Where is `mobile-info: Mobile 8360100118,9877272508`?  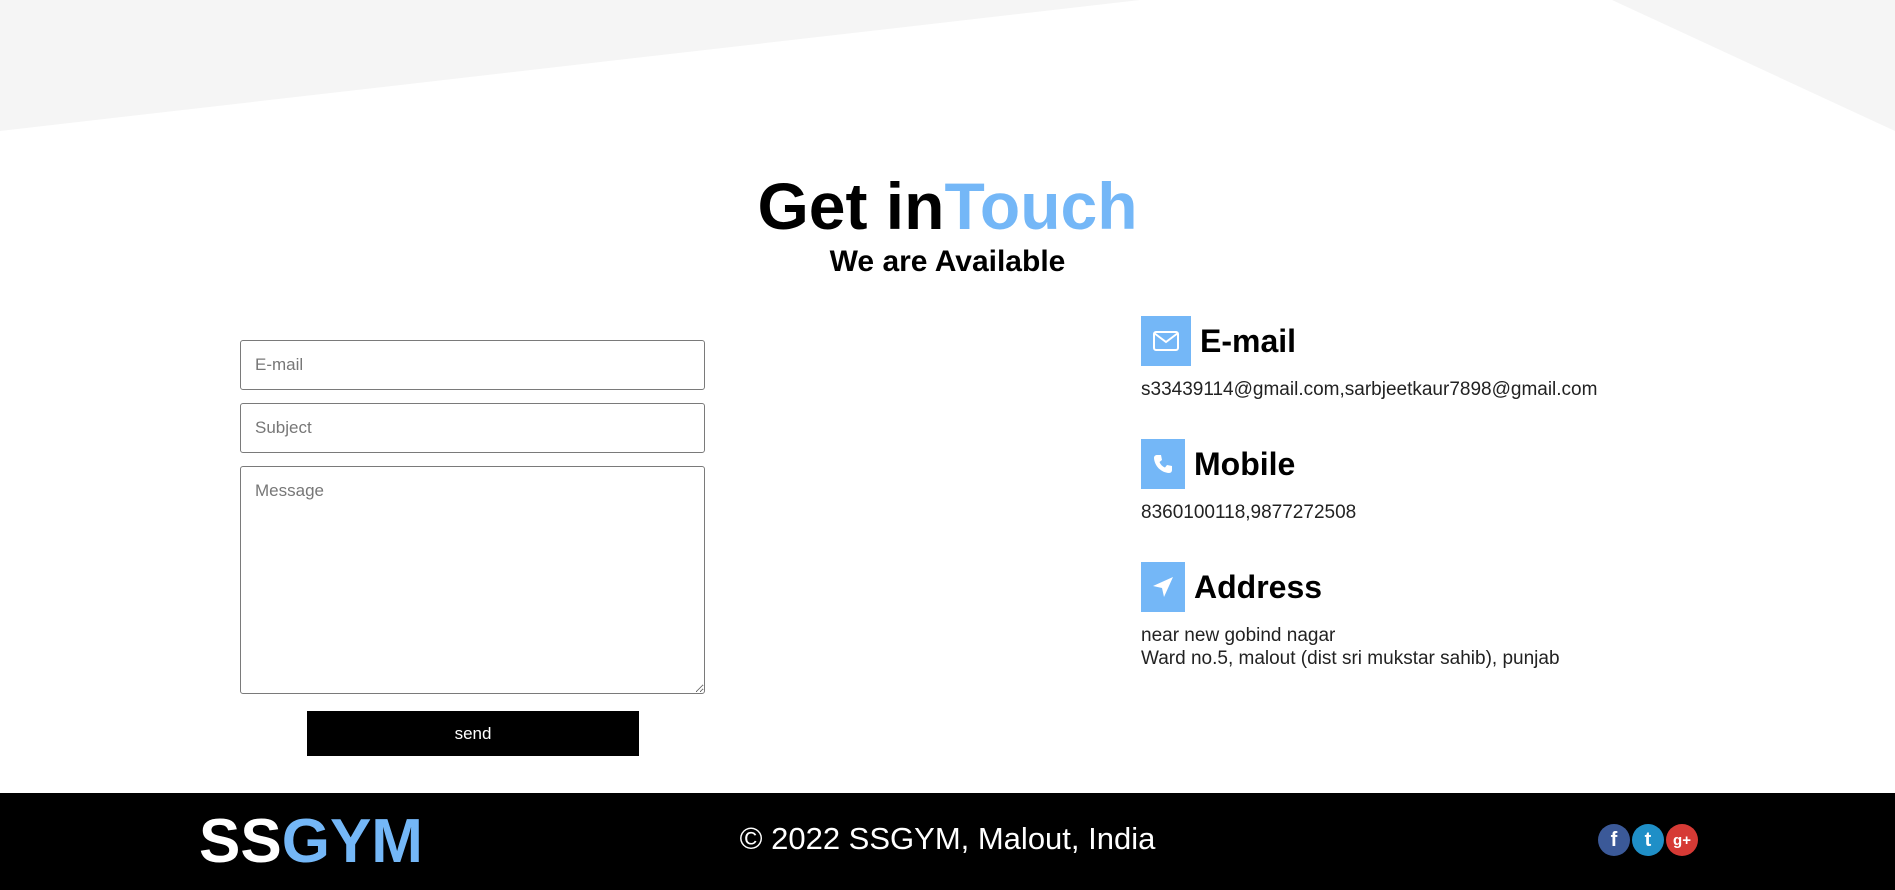
mobile-info: Mobile 8360100118,9877272508 is located at coordinates (1441, 481).